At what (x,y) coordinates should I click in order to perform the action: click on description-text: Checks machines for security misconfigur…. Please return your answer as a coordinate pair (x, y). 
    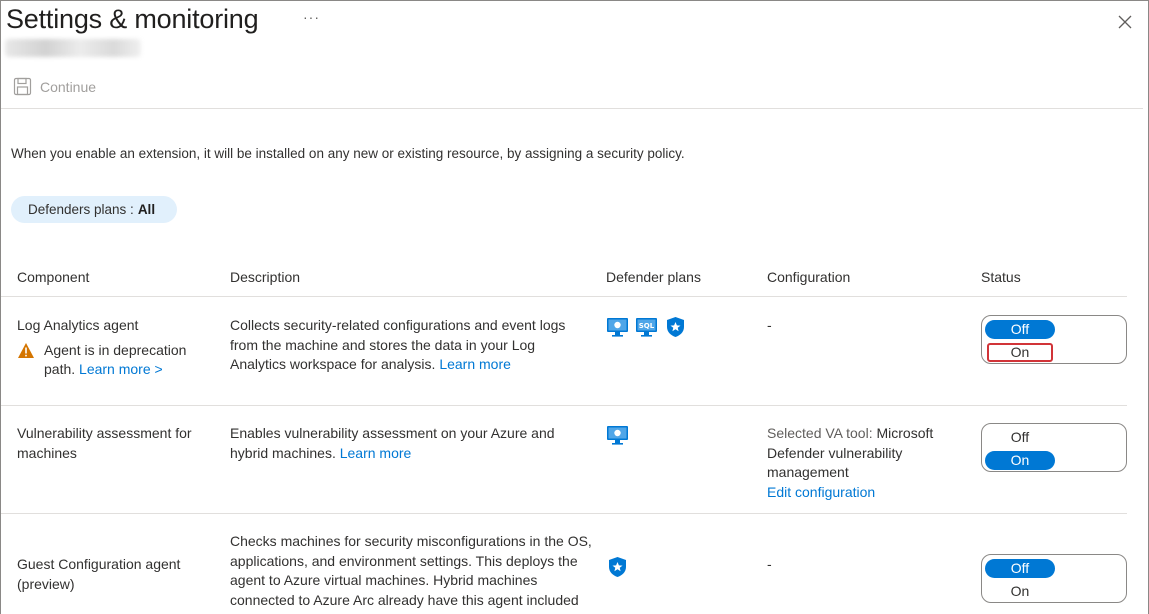
    Looking at the image, I should click on (411, 573).